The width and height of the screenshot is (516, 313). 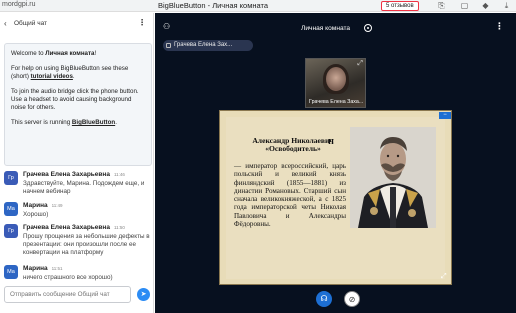 I want to click on headset-audio-button: ☊, so click(x=324, y=299).